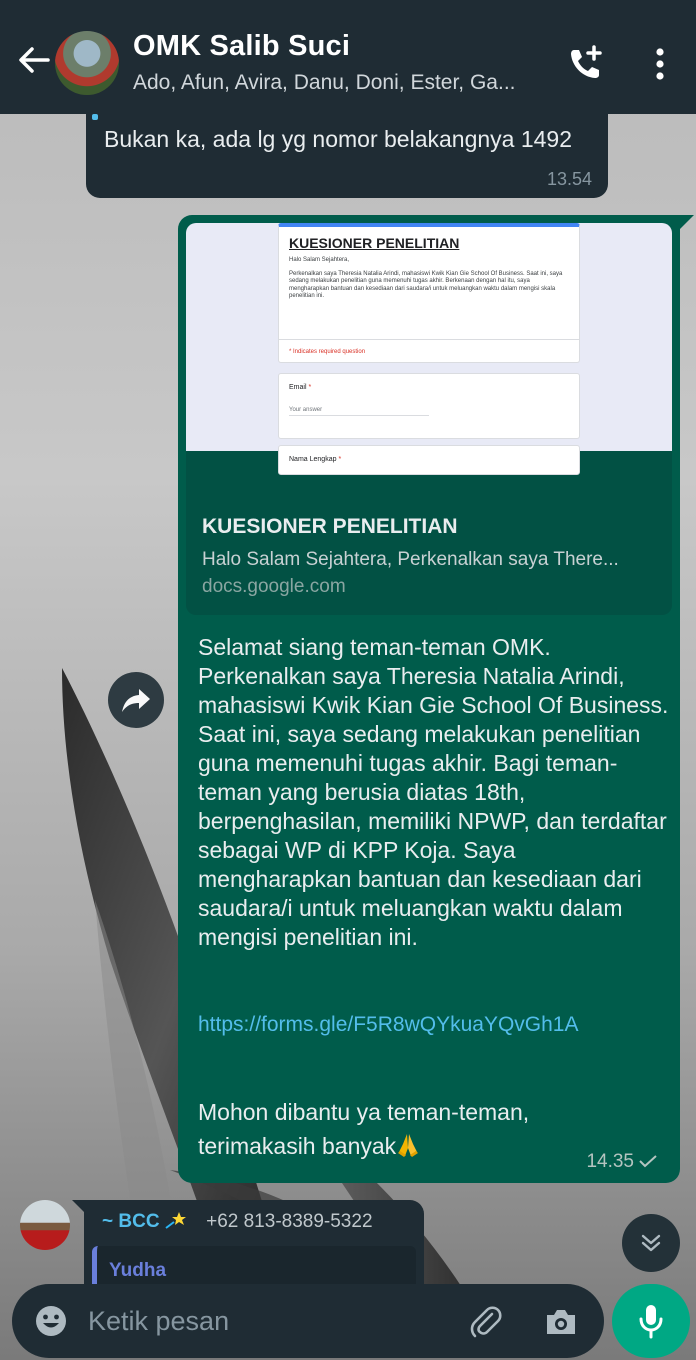  Describe the element at coordinates (429, 339) in the screenshot. I see `divider` at that location.